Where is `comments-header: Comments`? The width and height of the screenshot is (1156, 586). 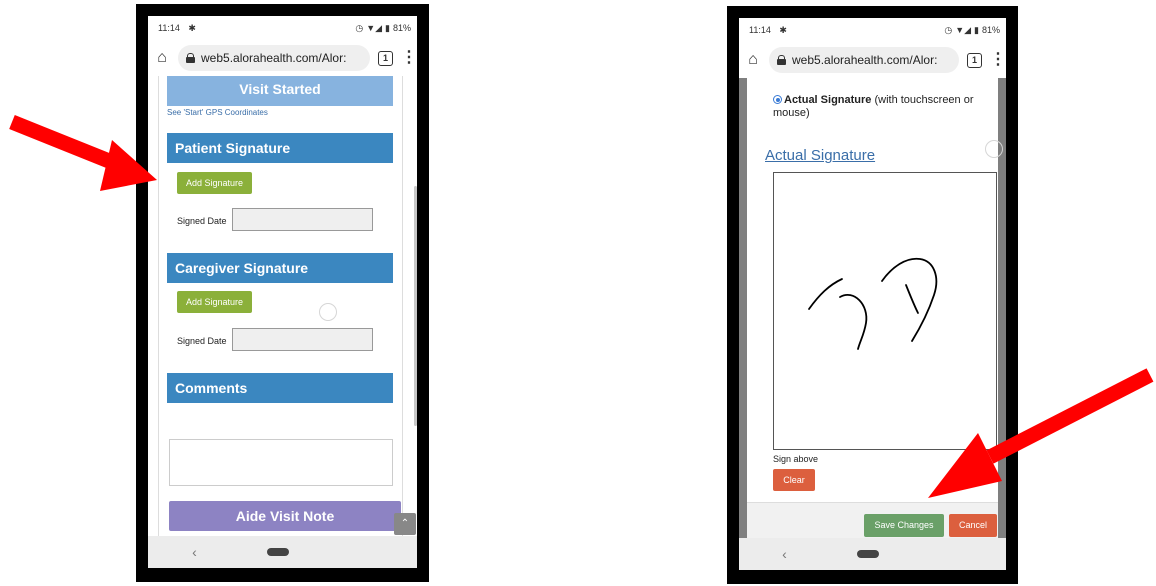
comments-header: Comments is located at coordinates (280, 388).